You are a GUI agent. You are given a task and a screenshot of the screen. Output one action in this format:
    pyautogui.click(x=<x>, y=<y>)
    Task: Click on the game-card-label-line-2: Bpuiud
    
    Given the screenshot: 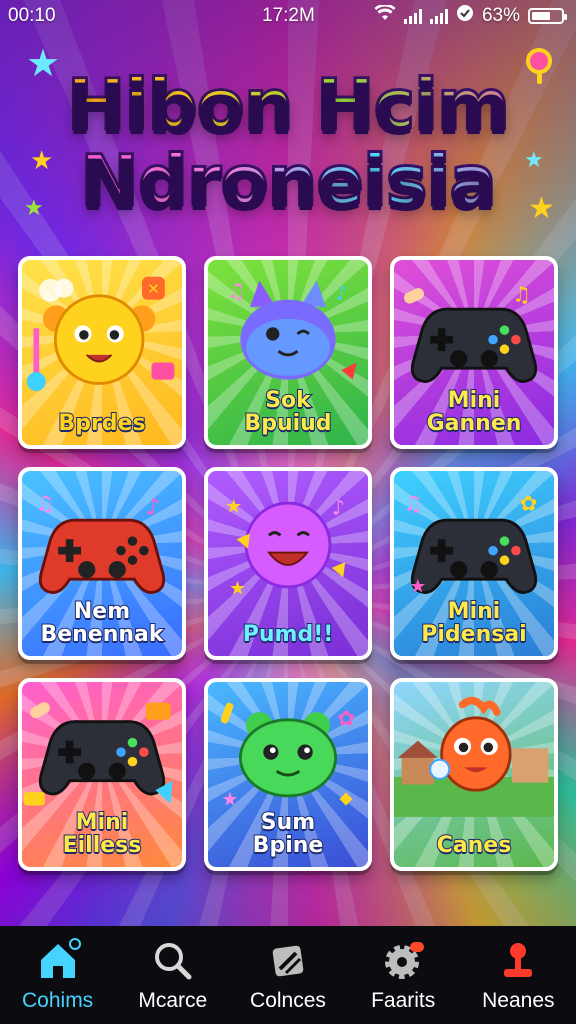 What is the action you would take?
    pyautogui.click(x=287, y=423)
    